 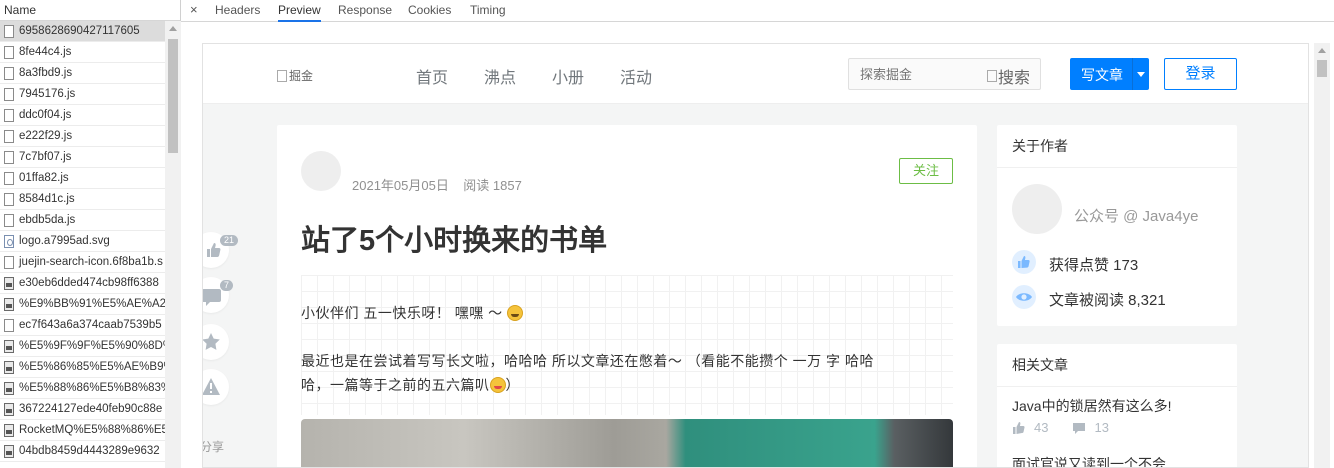 What do you see at coordinates (46, 73) in the screenshot?
I see `request-name: 8a3fbd9.js` at bounding box center [46, 73].